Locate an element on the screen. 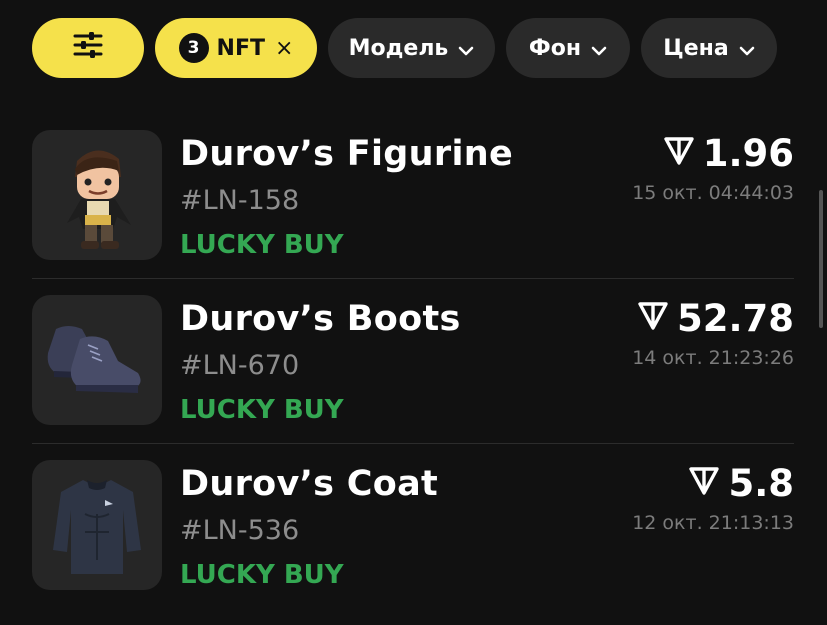 The width and height of the screenshot is (827, 625). scrollbar is located at coordinates (821, 259).